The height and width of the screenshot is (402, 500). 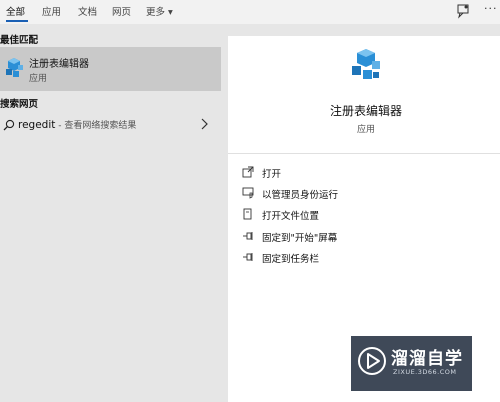 What do you see at coordinates (17, 21) in the screenshot?
I see `active-tab-indicator` at bounding box center [17, 21].